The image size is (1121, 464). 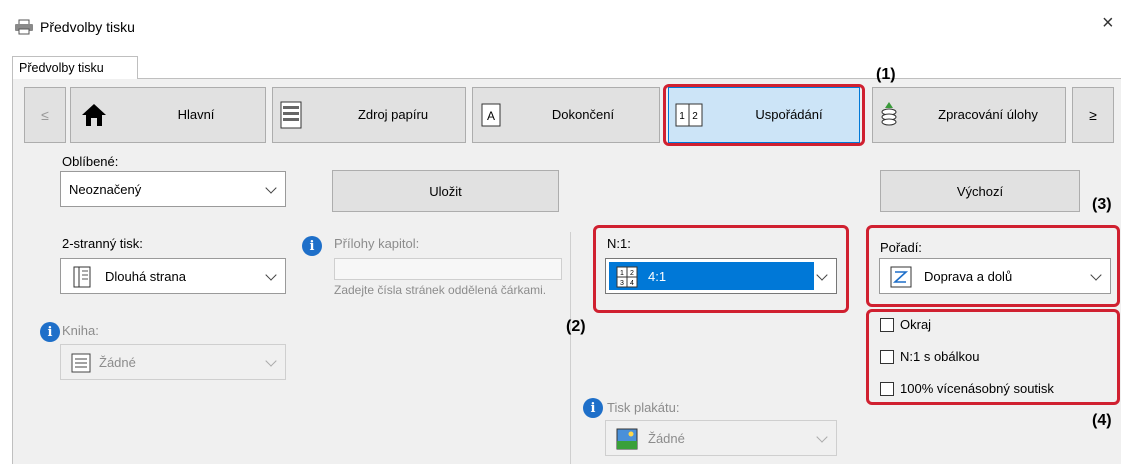 What do you see at coordinates (721, 438) in the screenshot?
I see `poster-select: Žádné` at bounding box center [721, 438].